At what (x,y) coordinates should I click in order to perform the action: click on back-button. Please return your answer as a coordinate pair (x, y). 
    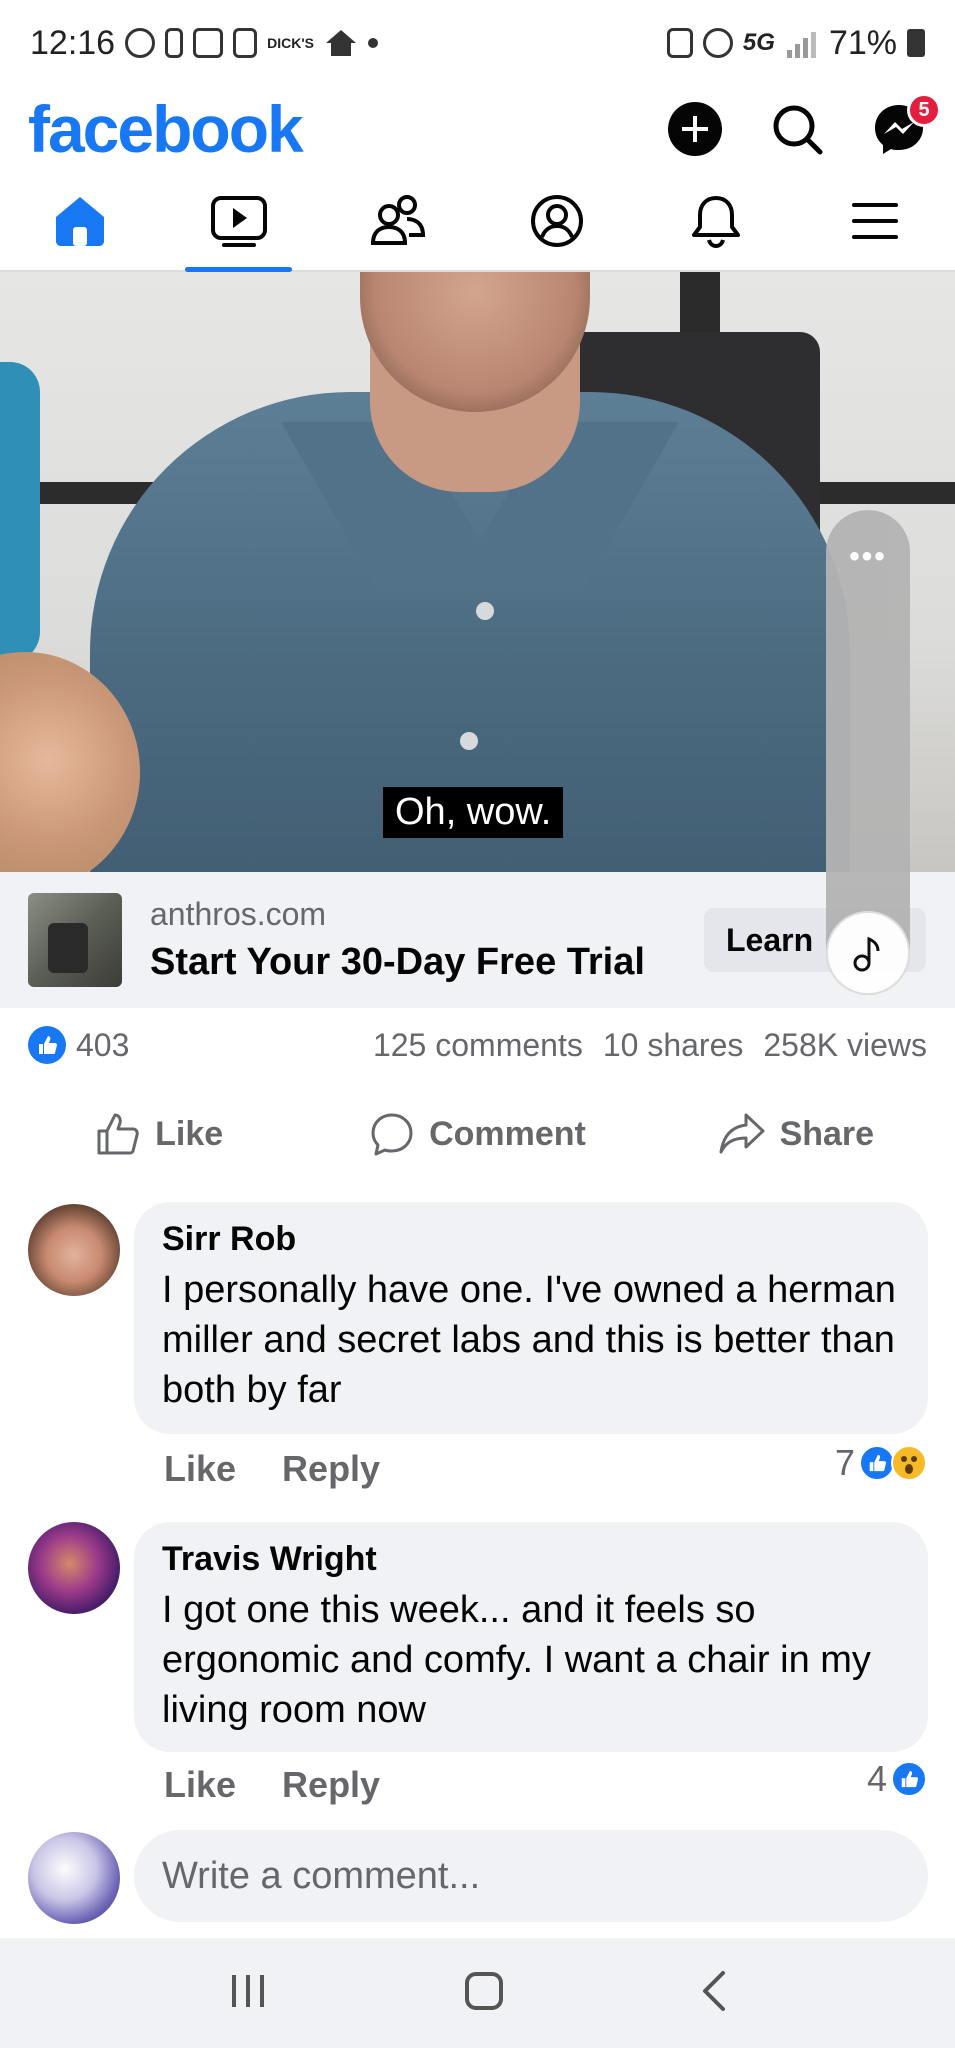
    Looking at the image, I should click on (714, 1993).